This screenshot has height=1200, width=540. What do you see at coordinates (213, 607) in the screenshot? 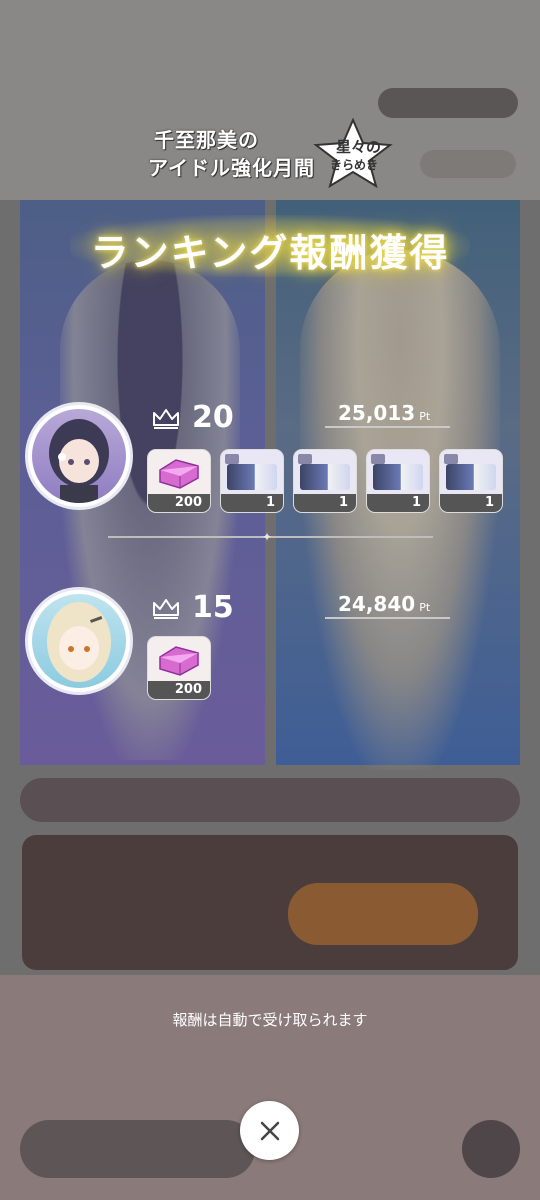
I see `rank-number: 15` at bounding box center [213, 607].